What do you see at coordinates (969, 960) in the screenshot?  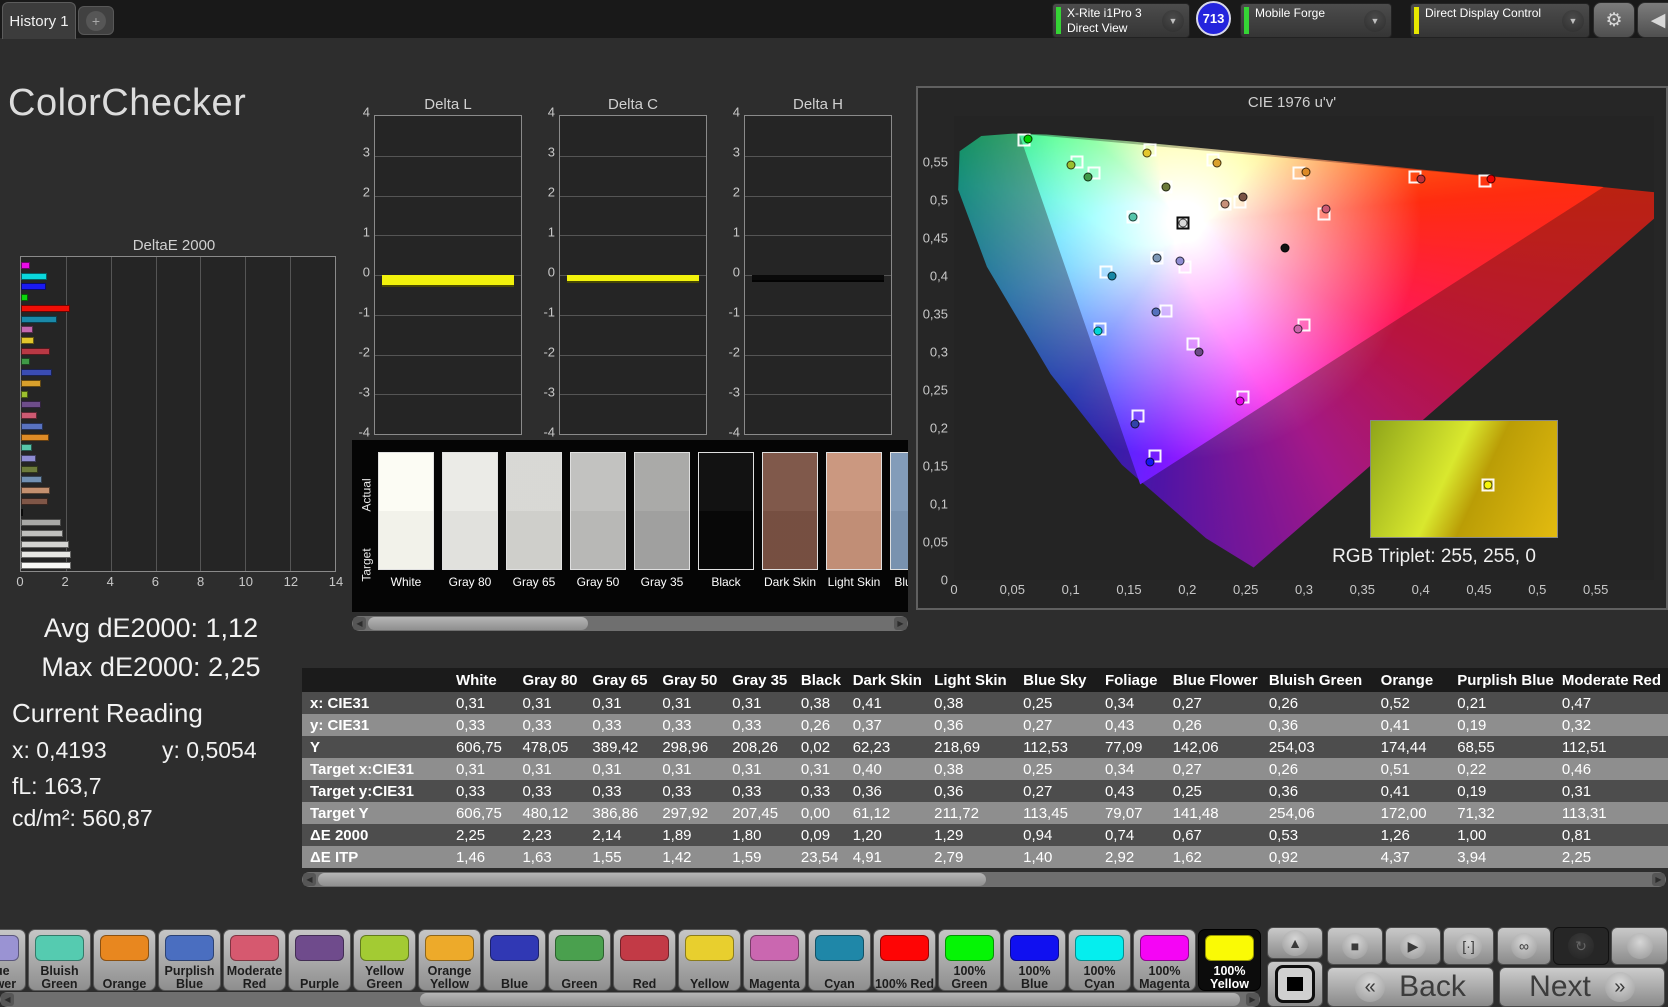 I see `patch-button: 100% Green` at bounding box center [969, 960].